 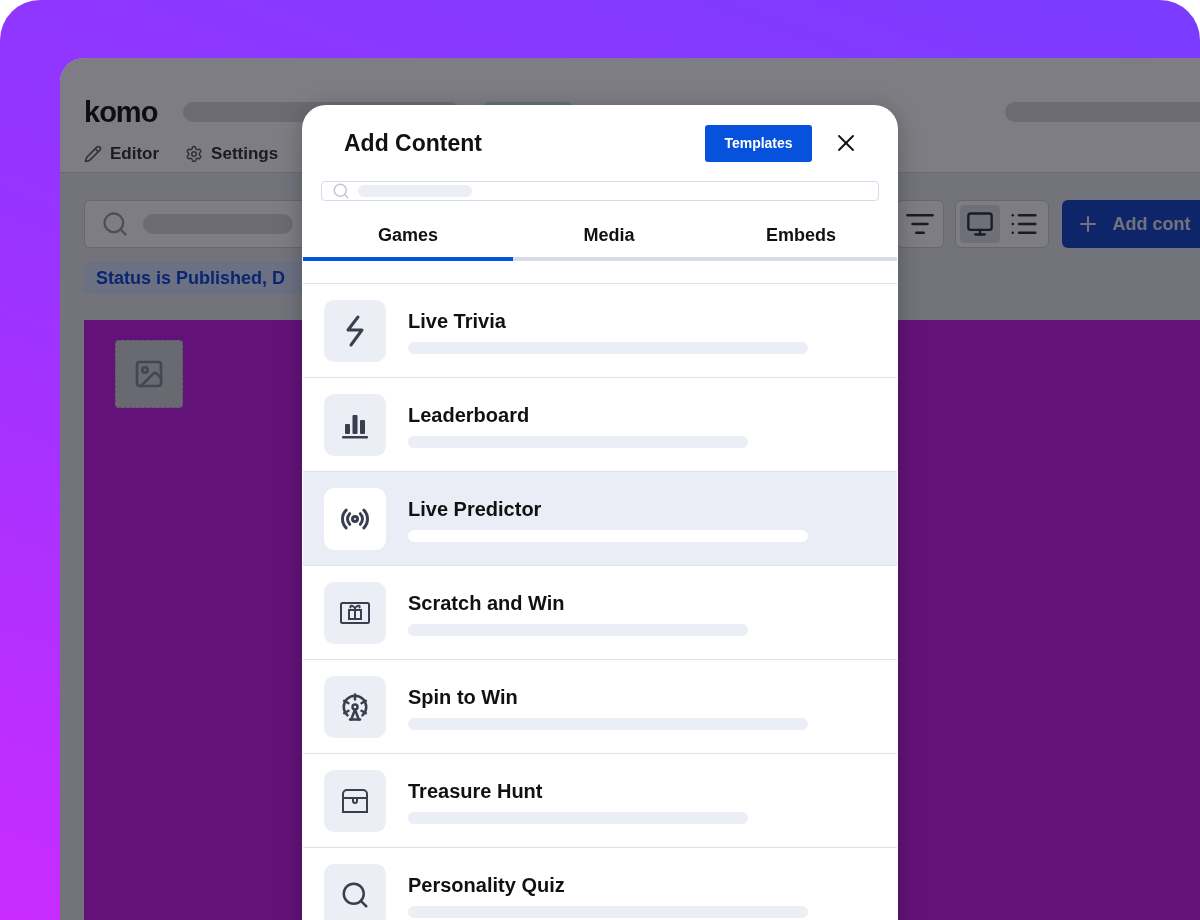 I want to click on nav-tab: Settings, so click(x=232, y=154).